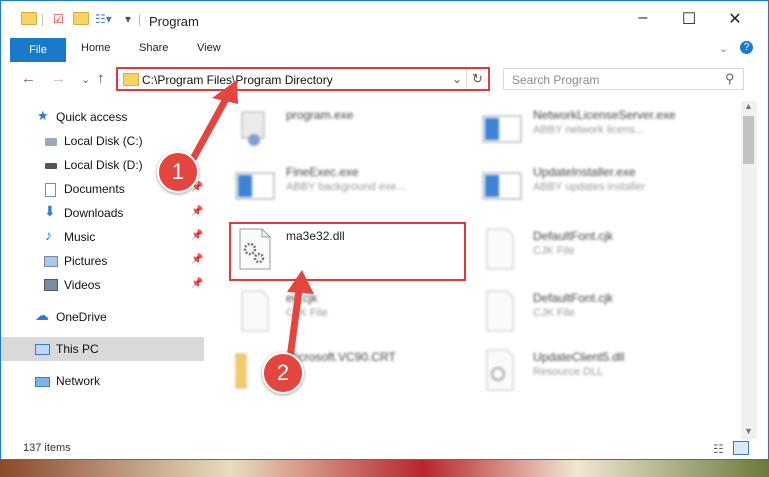  What do you see at coordinates (178, 172) in the screenshot?
I see `step-badge: 1` at bounding box center [178, 172].